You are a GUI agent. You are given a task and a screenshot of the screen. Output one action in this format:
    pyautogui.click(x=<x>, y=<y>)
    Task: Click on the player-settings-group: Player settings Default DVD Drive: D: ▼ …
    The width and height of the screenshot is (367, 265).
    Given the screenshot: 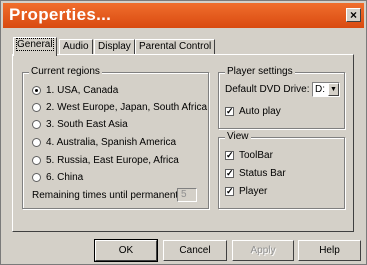 What is the action you would take?
    pyautogui.click(x=281, y=97)
    